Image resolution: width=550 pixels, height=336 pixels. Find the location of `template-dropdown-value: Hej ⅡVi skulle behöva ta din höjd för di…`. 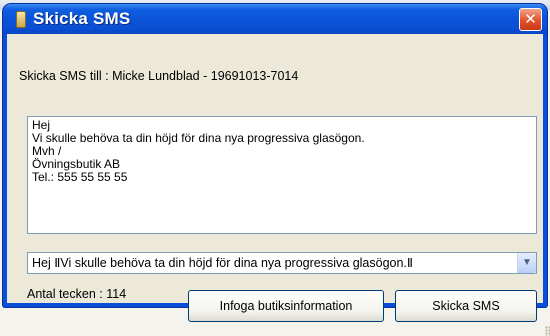

template-dropdown-value: Hej ⅡVi skulle behöva ta din höjd för di… is located at coordinates (223, 263).